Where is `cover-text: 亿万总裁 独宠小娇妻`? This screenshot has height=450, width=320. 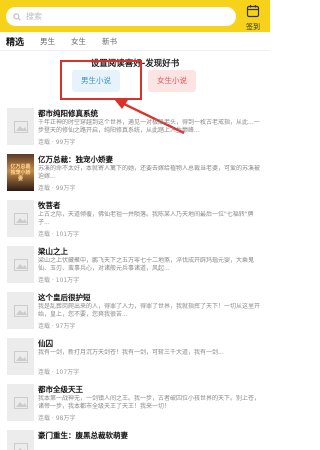 cover-text: 亿万总裁 独宠小娇妻 is located at coordinates (20, 172).